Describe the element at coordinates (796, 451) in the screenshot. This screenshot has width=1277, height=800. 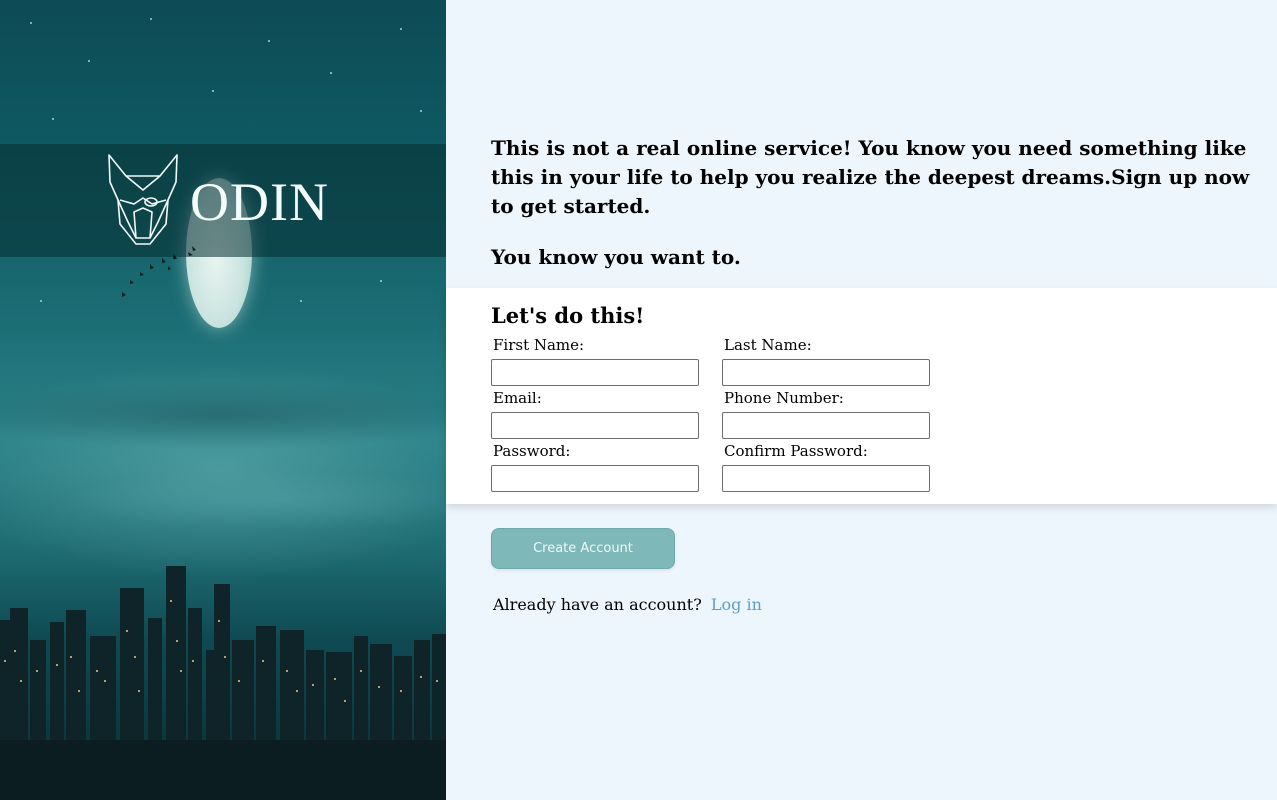
I see `confirm-password-label: Confirm Password:` at that location.